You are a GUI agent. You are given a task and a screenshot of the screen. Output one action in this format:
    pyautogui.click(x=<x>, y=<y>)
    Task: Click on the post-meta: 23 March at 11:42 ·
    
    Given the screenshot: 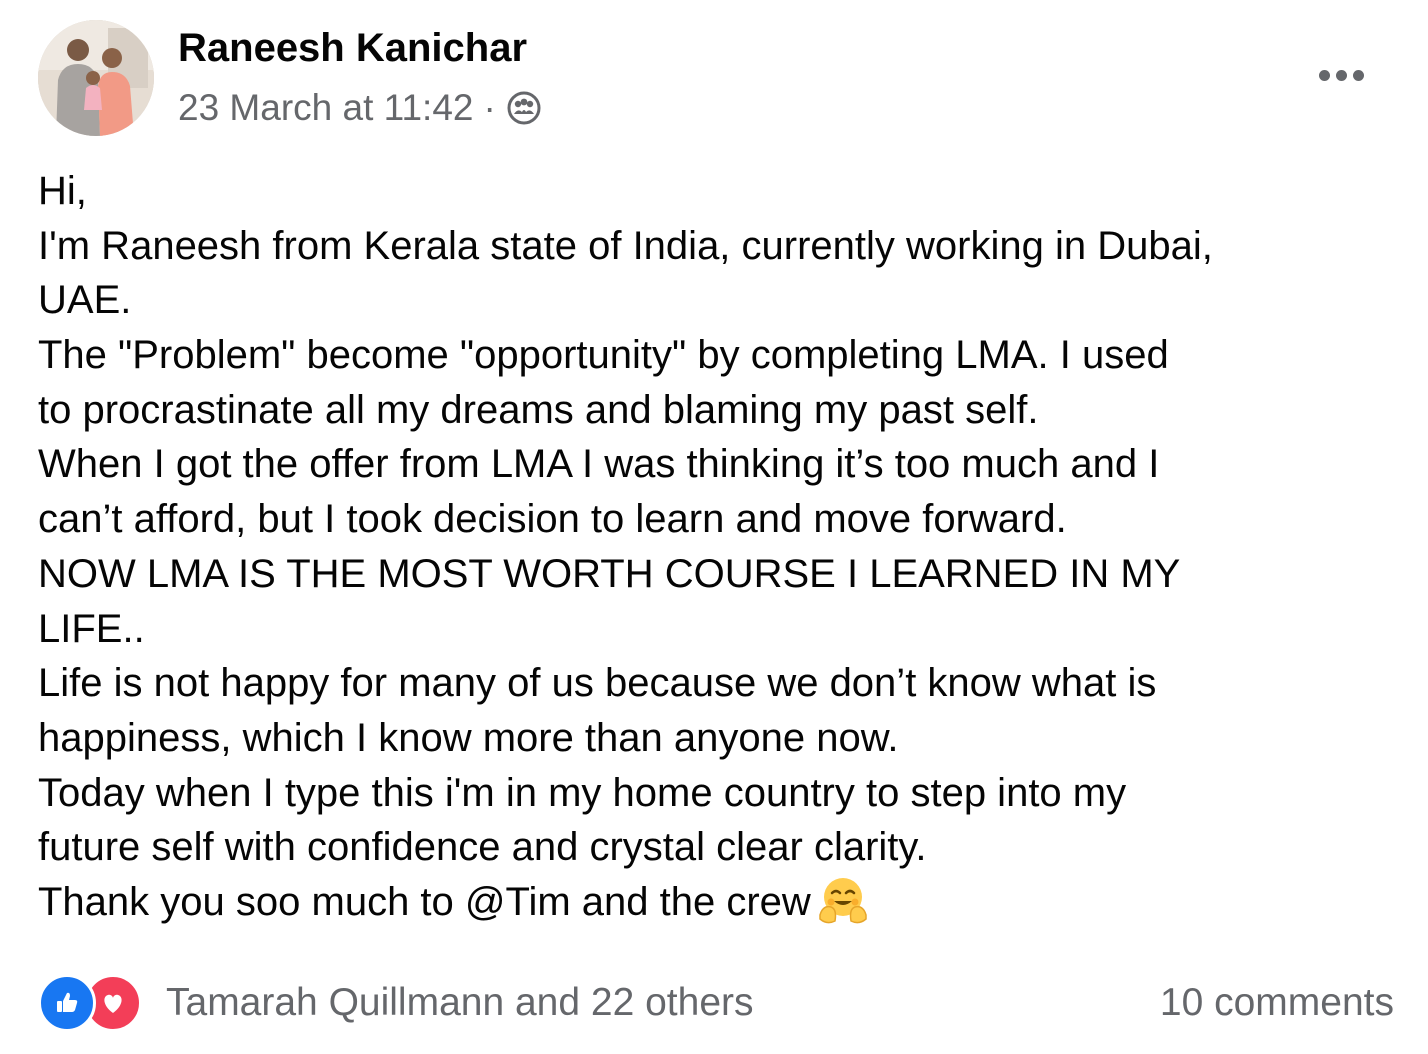 What is the action you would take?
    pyautogui.click(x=360, y=108)
    